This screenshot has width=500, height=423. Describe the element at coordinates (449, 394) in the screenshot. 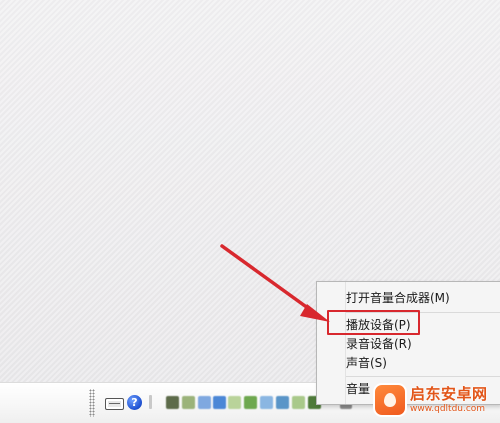

I see `watermark-title: 启东安卓网` at that location.